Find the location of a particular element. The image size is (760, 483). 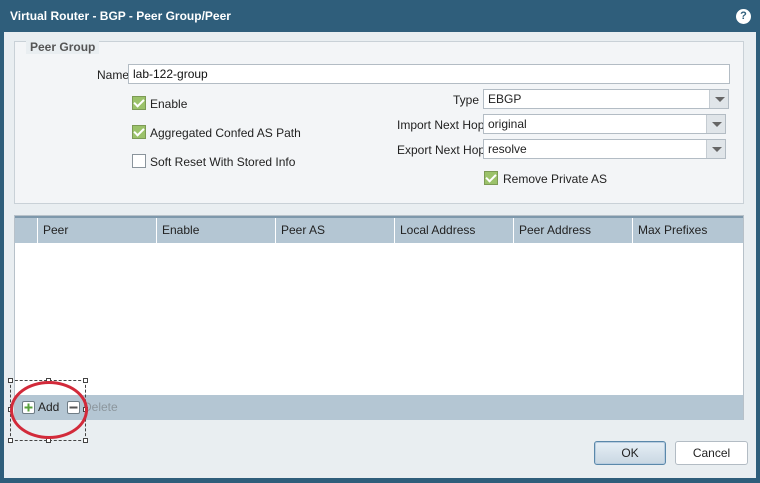

import-next-hop-label: Import Next Hop is located at coordinates (441, 125).